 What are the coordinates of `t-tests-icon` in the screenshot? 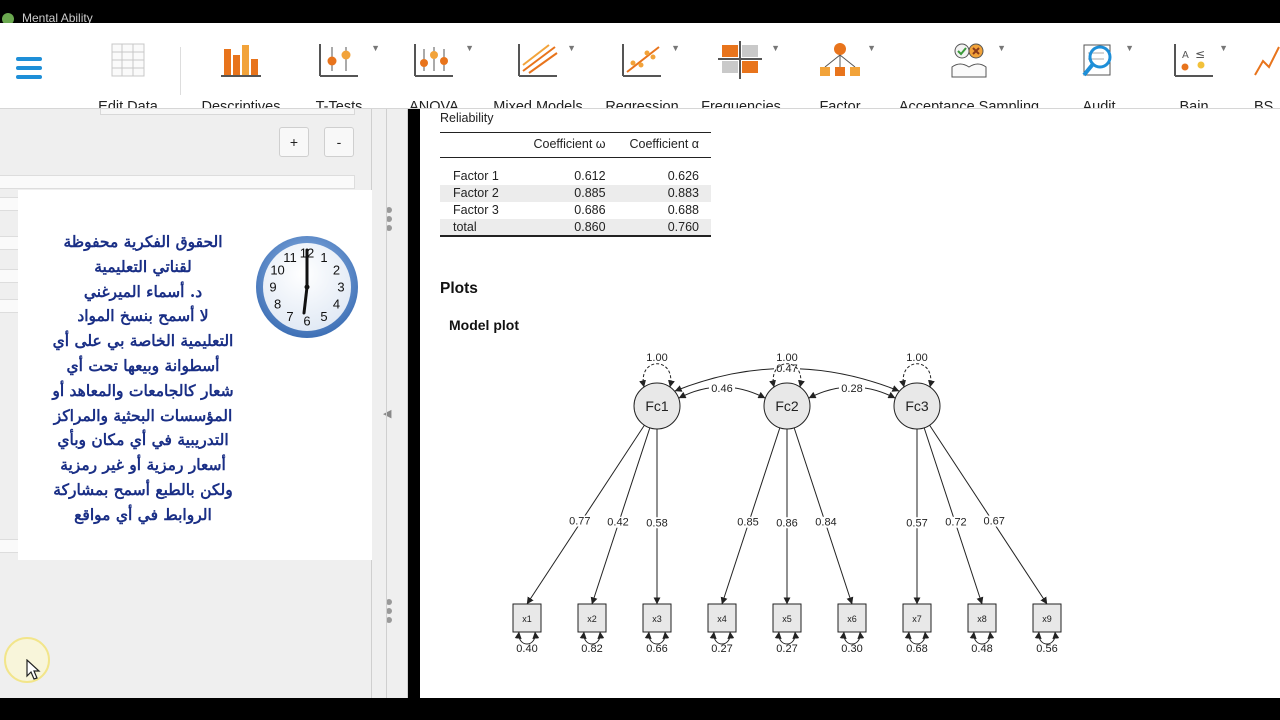 It's located at (338, 60).